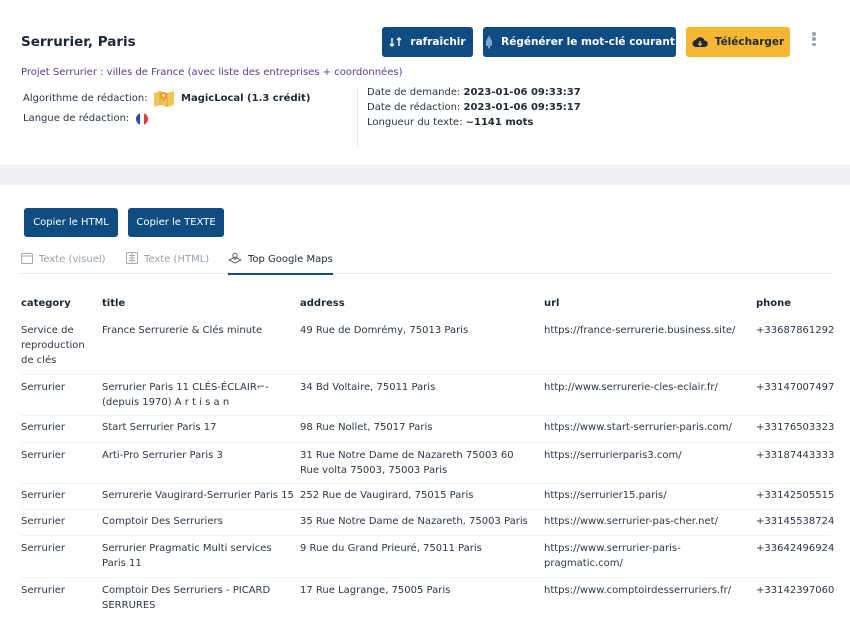 Image resolution: width=850 pixels, height=618 pixels. What do you see at coordinates (646, 598) in the screenshot?
I see `cell-url: https://www.comptoirdesserruriers.fr/` at bounding box center [646, 598].